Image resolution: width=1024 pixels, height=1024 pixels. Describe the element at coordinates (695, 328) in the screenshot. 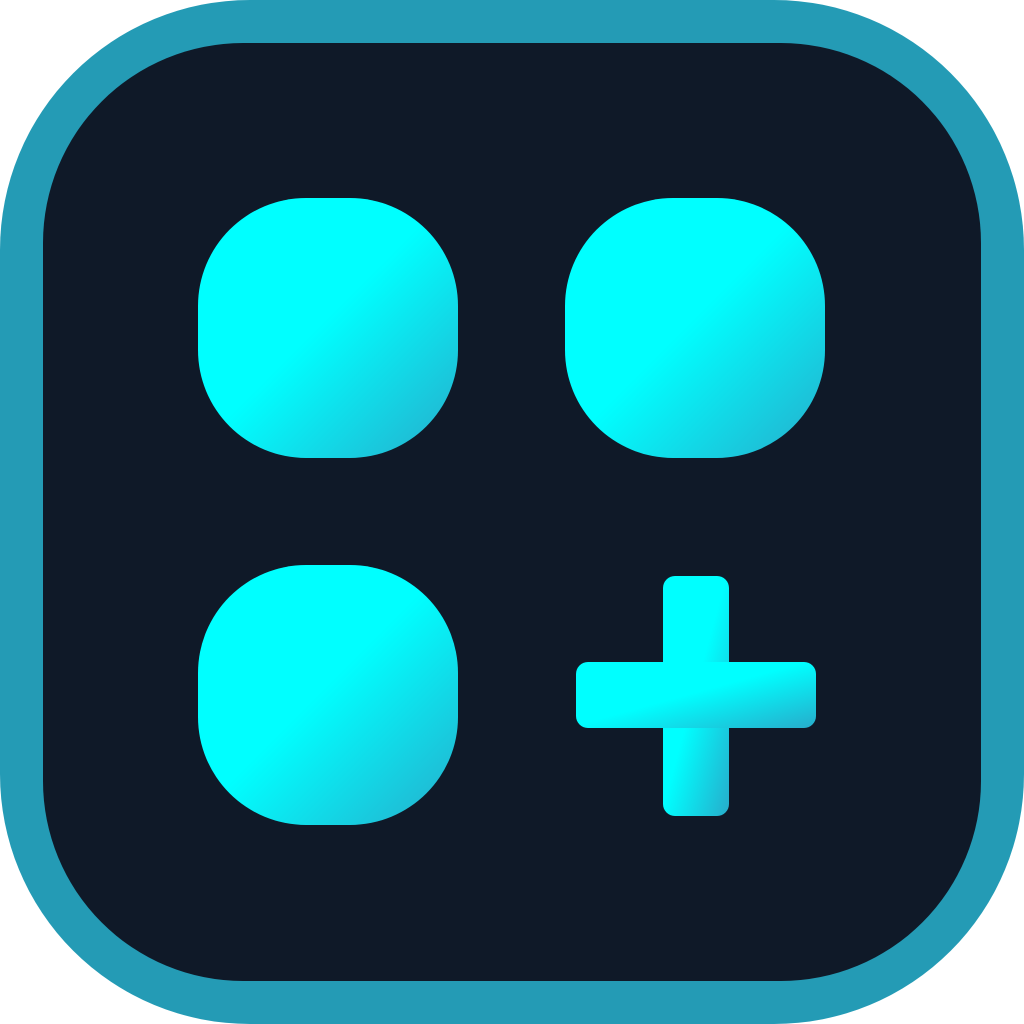

I see `tile-top-right` at that location.